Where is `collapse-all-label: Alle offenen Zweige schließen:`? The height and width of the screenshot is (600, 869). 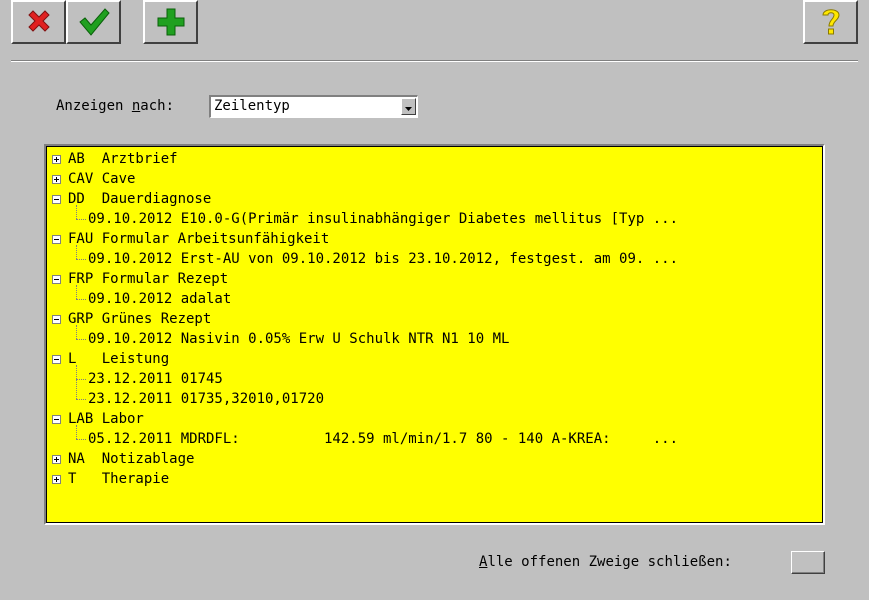 collapse-all-label: Alle offenen Zweige schließen: is located at coordinates (605, 562).